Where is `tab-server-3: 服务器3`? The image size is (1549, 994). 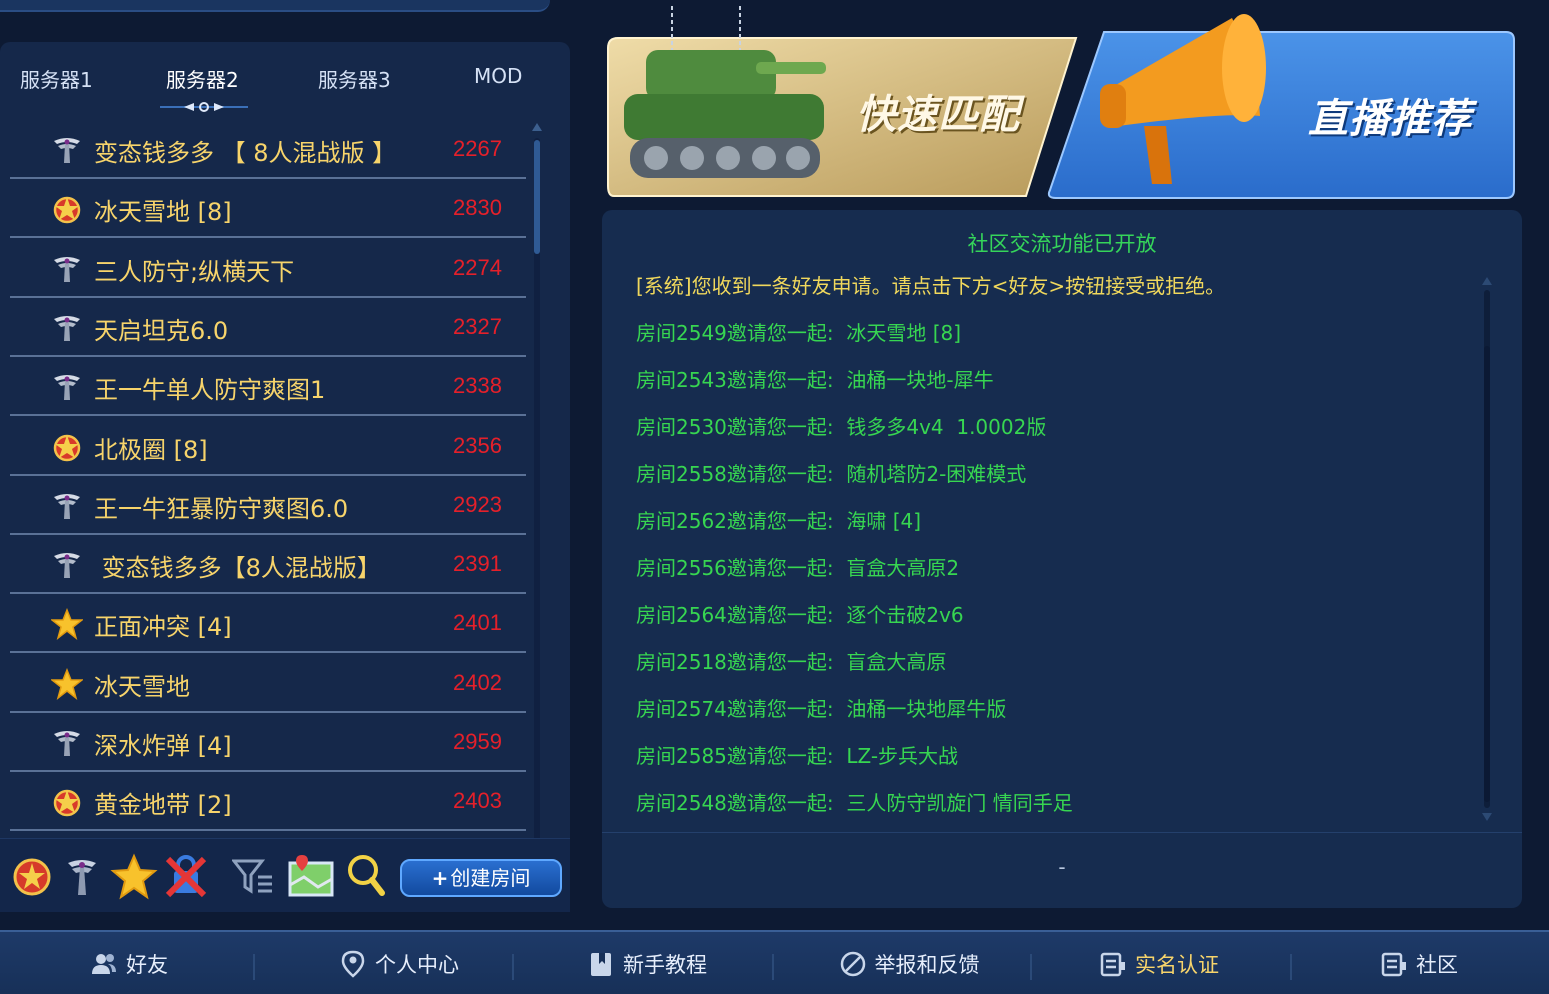 tab-server-3: 服务器3 is located at coordinates (354, 78).